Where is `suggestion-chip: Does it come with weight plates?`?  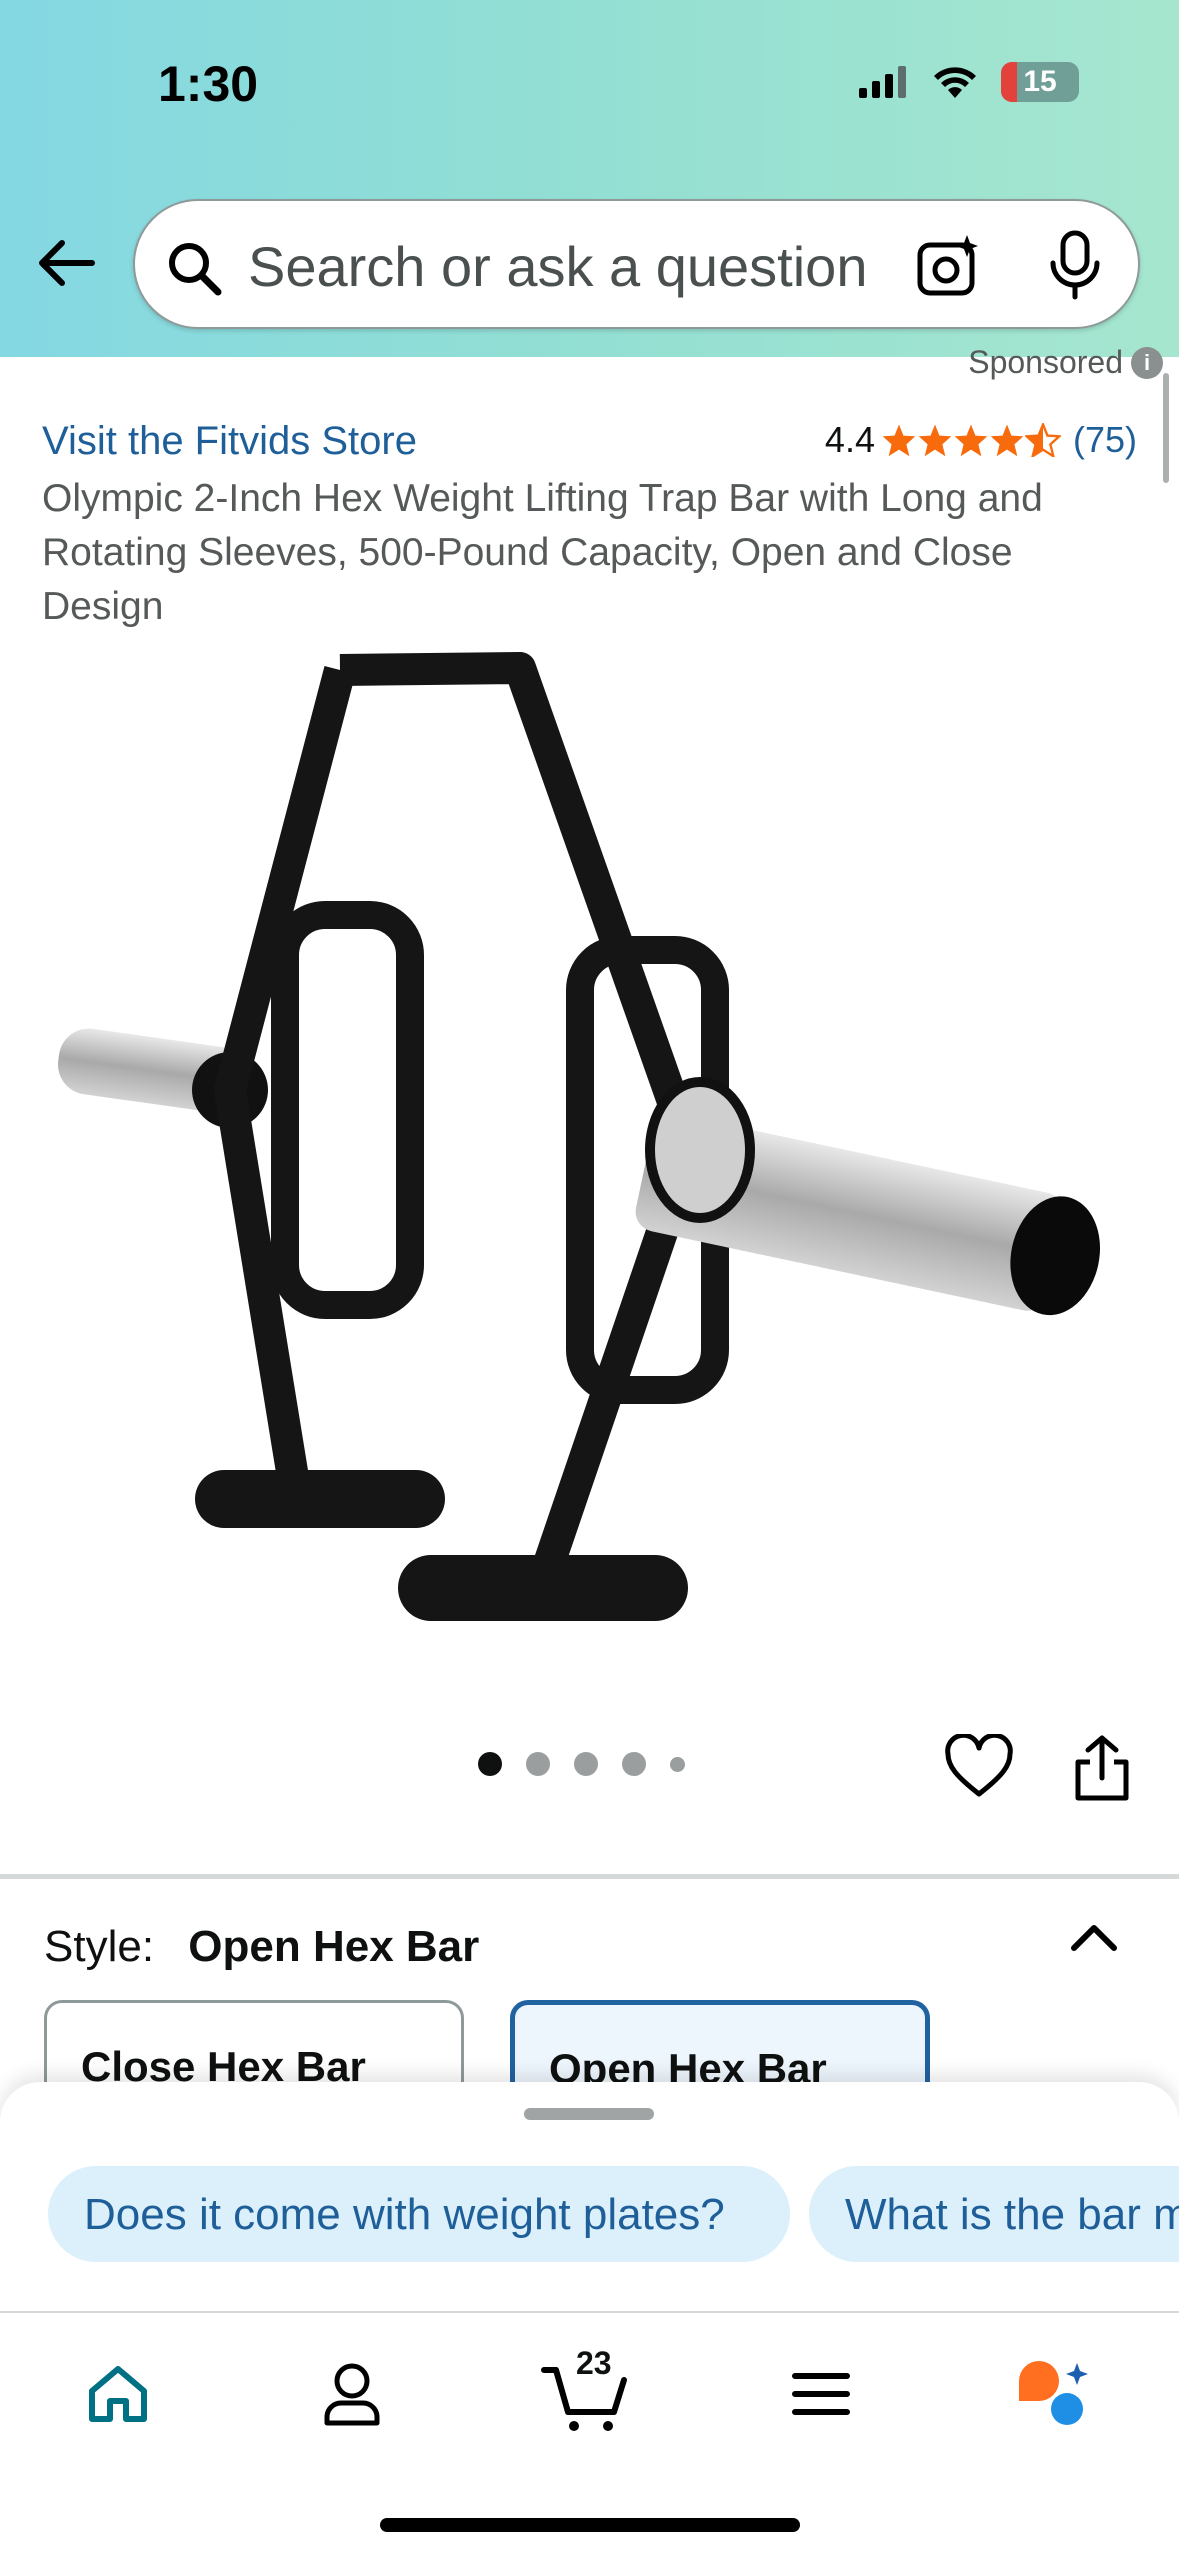
suggestion-chip: Does it come with weight plates? is located at coordinates (419, 2214).